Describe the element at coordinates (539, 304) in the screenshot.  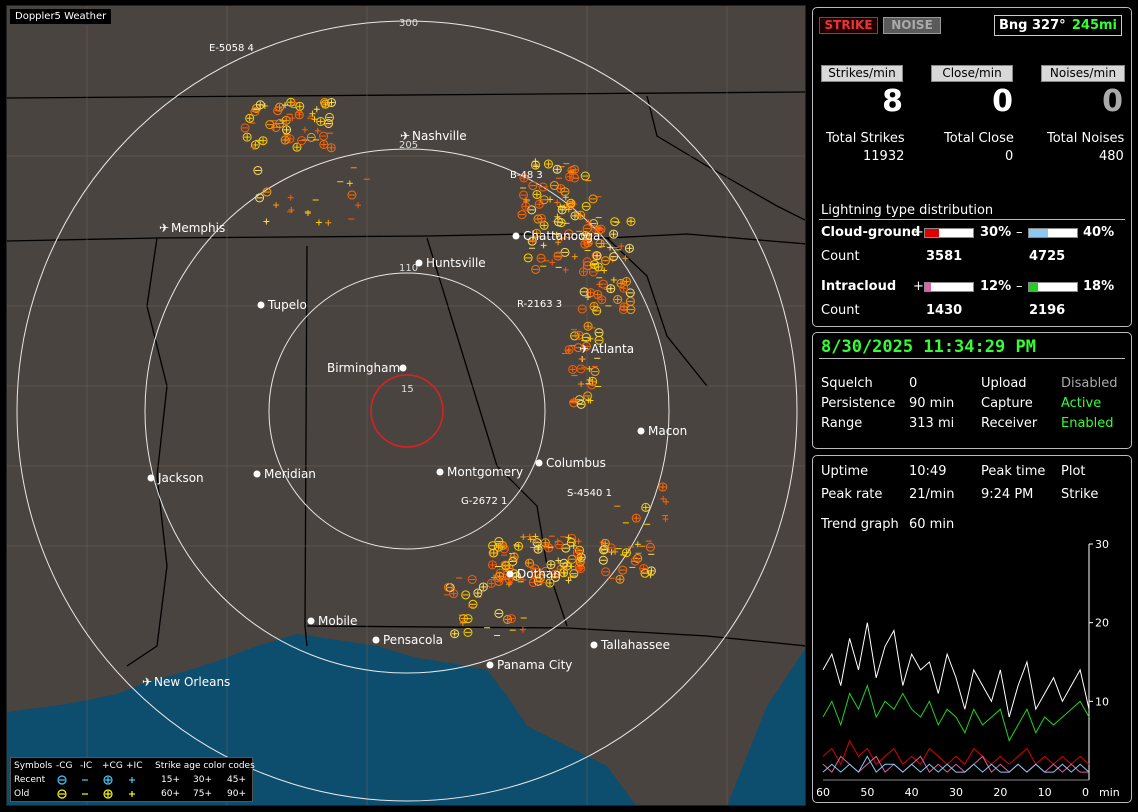
I see `storm-id-r: R-2163 3` at that location.